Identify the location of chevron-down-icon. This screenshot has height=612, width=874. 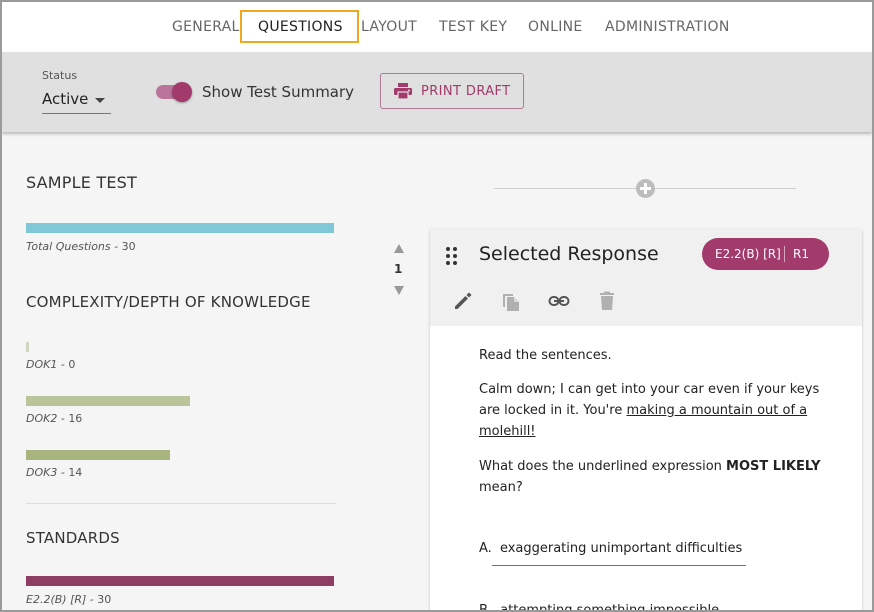
(100, 100).